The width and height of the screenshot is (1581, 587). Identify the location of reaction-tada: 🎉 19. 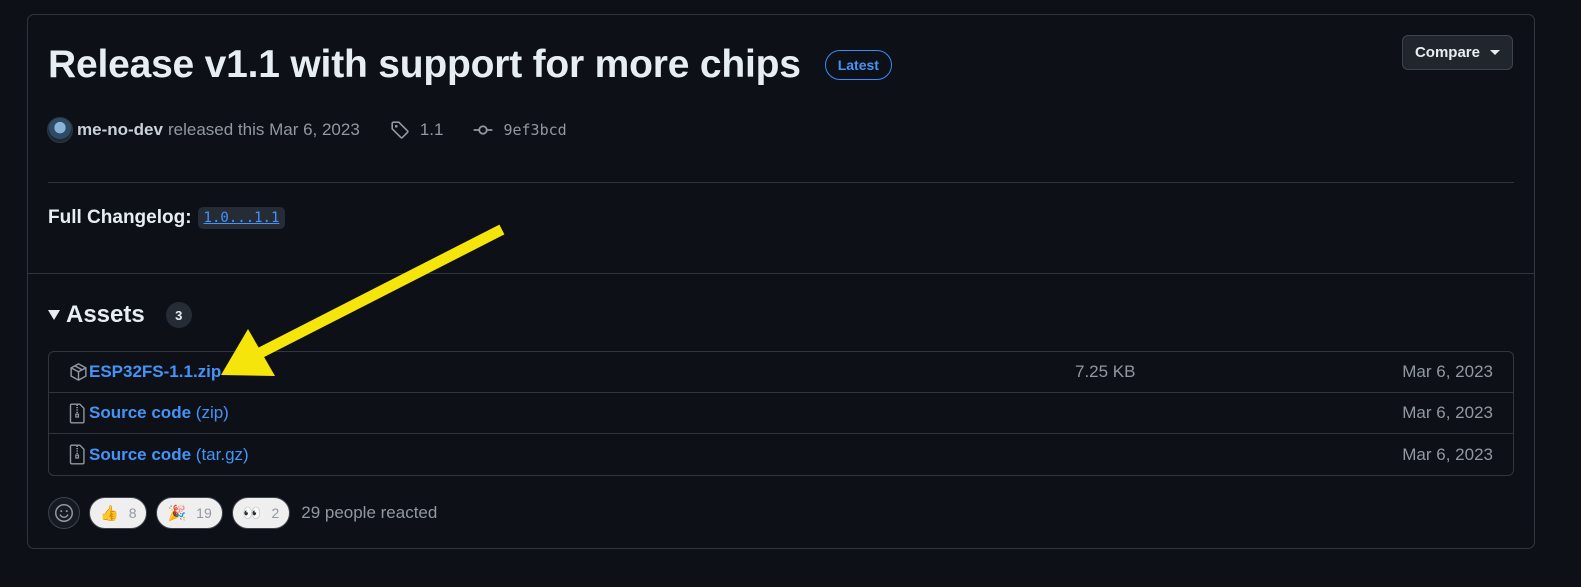
(189, 513).